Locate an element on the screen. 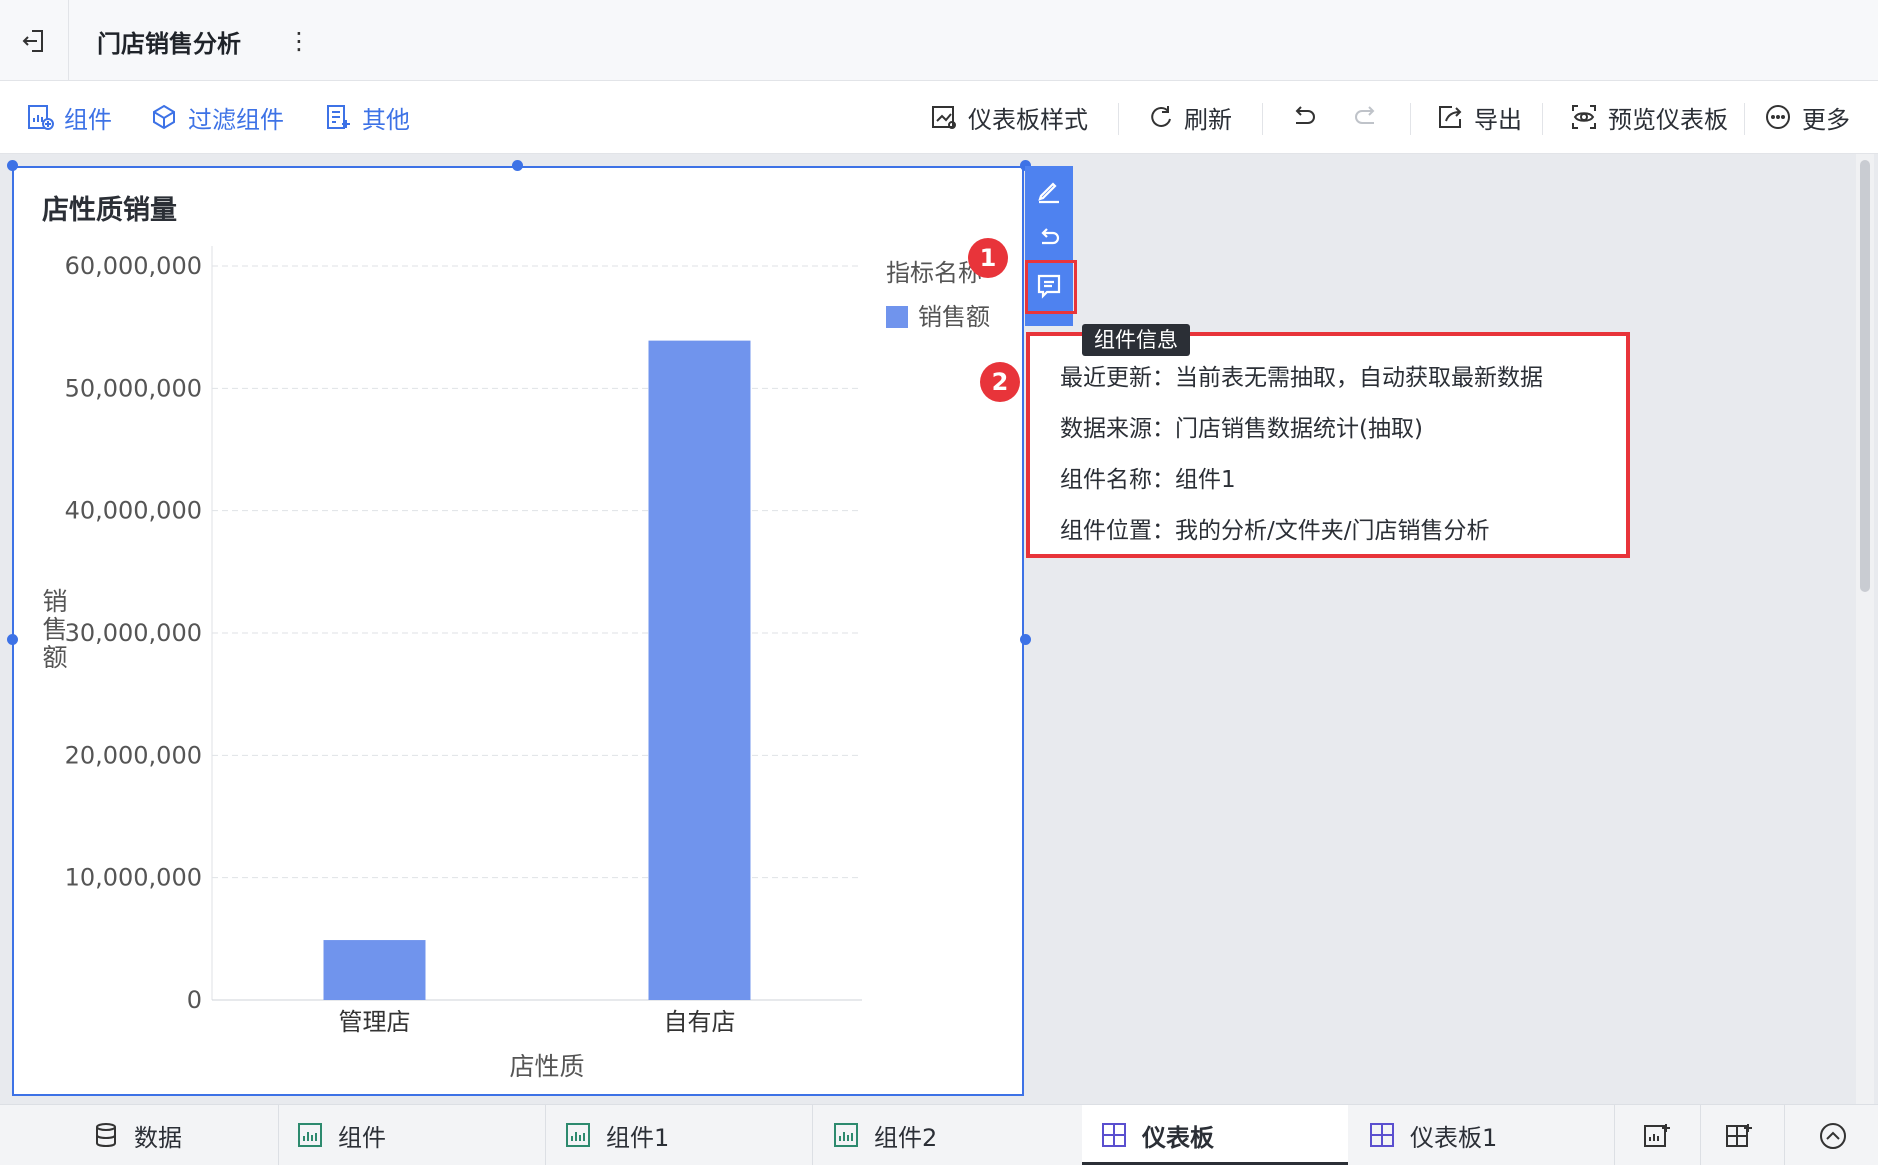  info-component-location: 组件位置：我的分析/文件夹/门店销售分析 is located at coordinates (1275, 528).